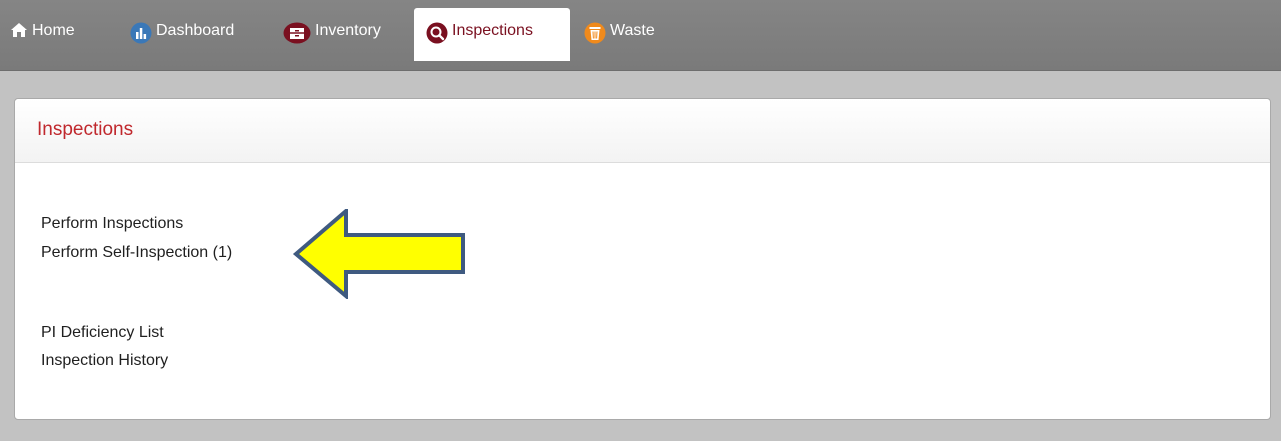 The width and height of the screenshot is (1281, 441). I want to click on nav-inspections: Inspections, so click(492, 34).